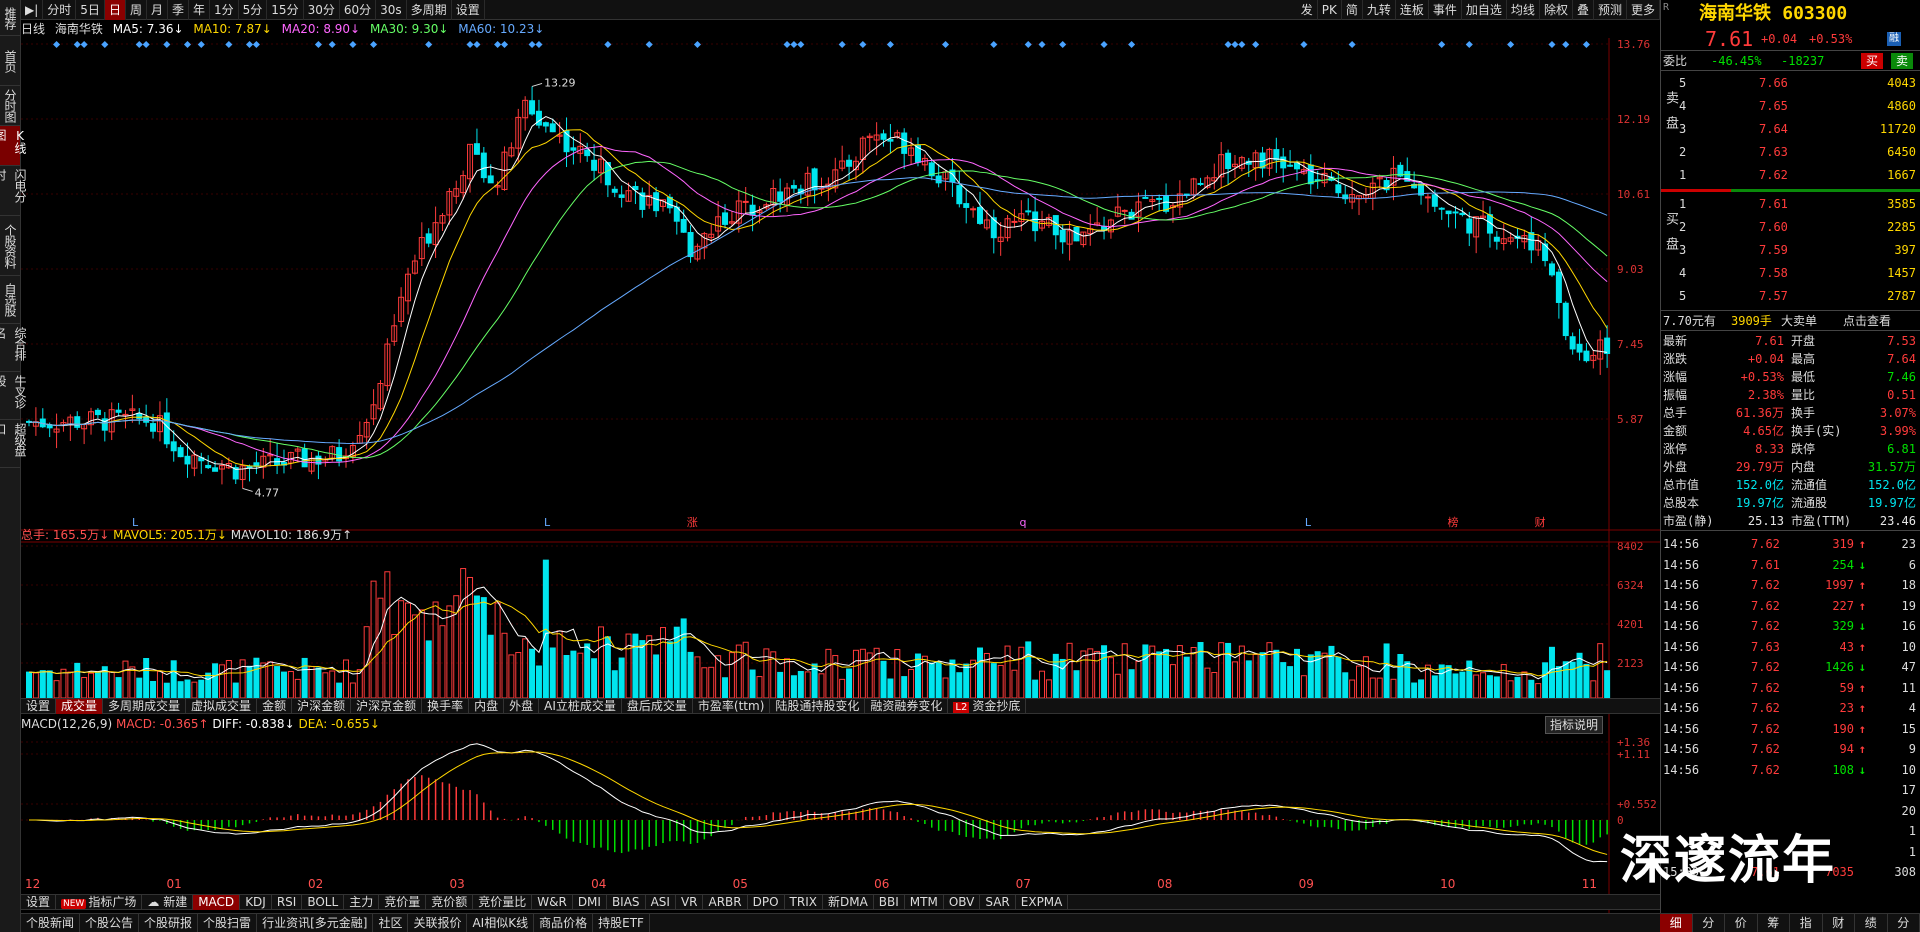 The width and height of the screenshot is (1920, 932). What do you see at coordinates (1676, 923) in the screenshot?
I see `right-tab-0: 细` at bounding box center [1676, 923].